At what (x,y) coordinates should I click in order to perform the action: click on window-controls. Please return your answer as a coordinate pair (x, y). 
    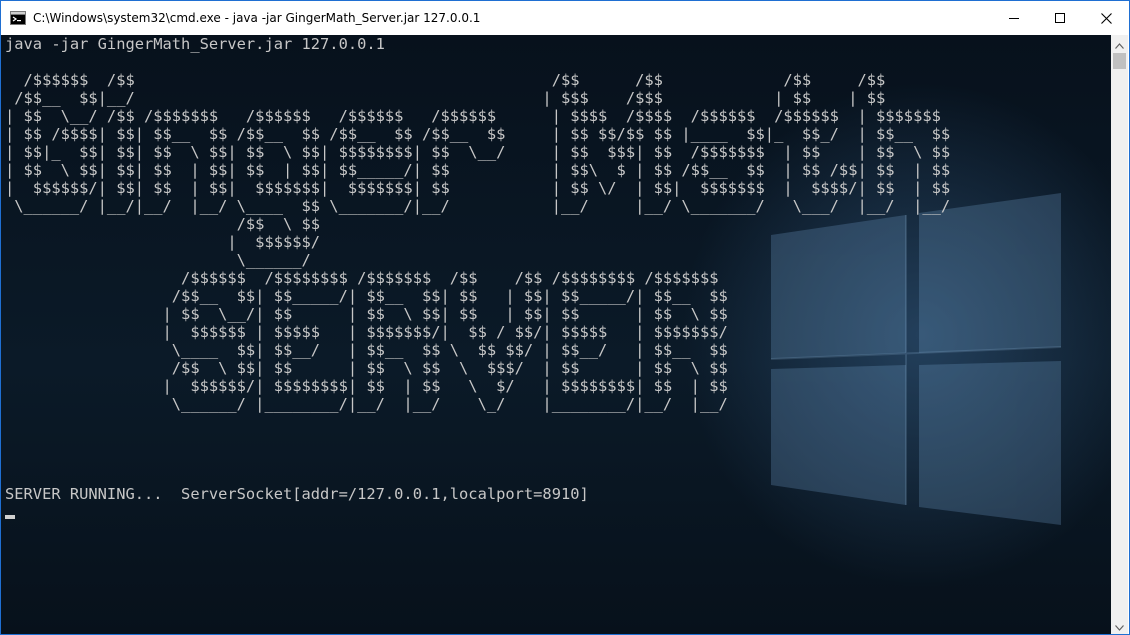
    Looking at the image, I should click on (1060, 18).